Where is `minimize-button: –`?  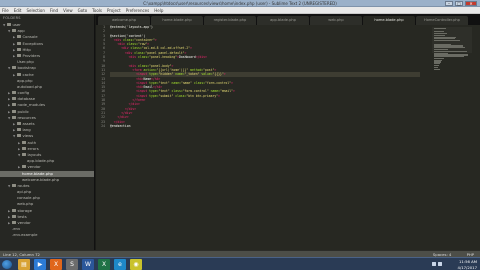 minimize-button: – is located at coordinates (449, 3).